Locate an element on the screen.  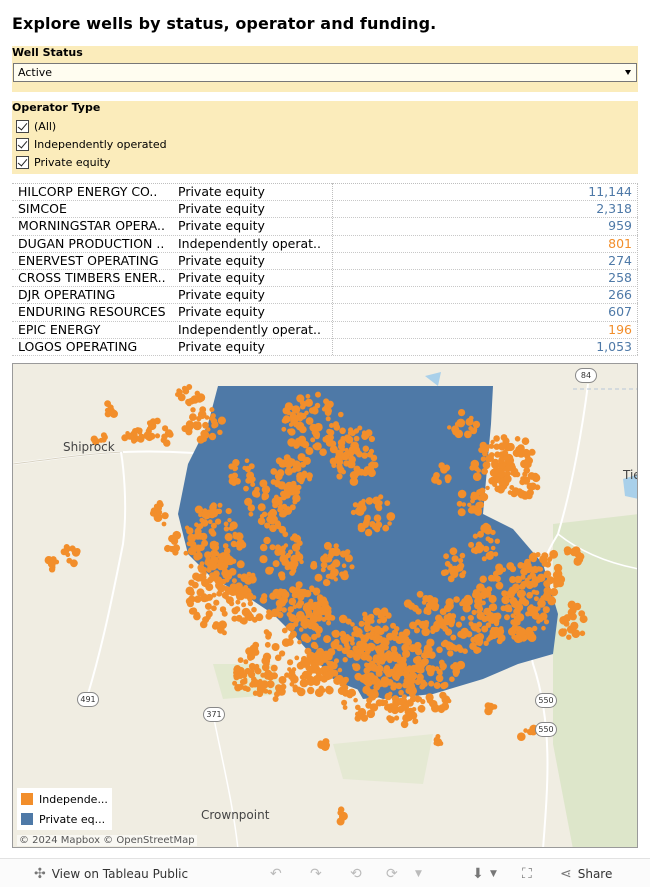
well-status-dropdown: Active is located at coordinates (325, 72).